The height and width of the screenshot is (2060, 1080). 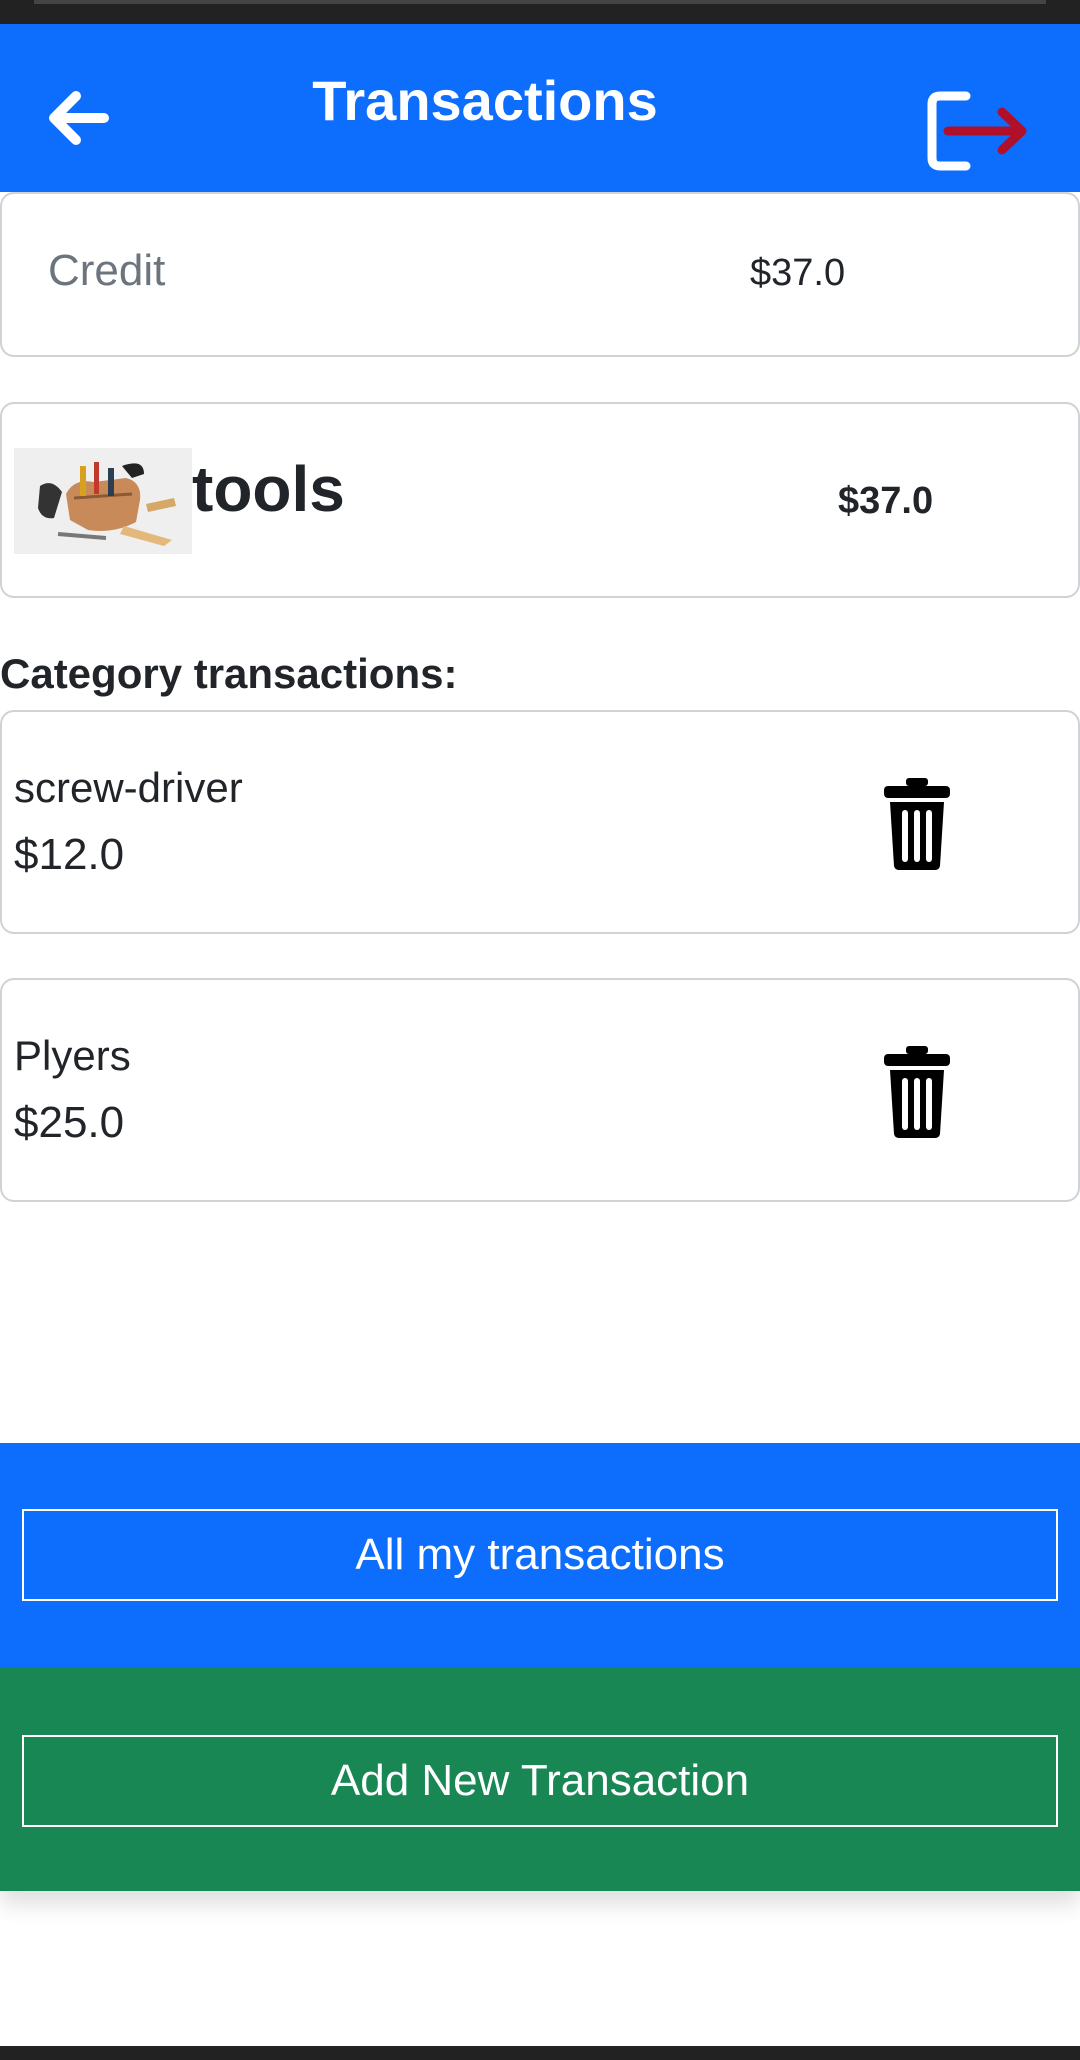 What do you see at coordinates (485, 100) in the screenshot?
I see `page-title: Transactions` at bounding box center [485, 100].